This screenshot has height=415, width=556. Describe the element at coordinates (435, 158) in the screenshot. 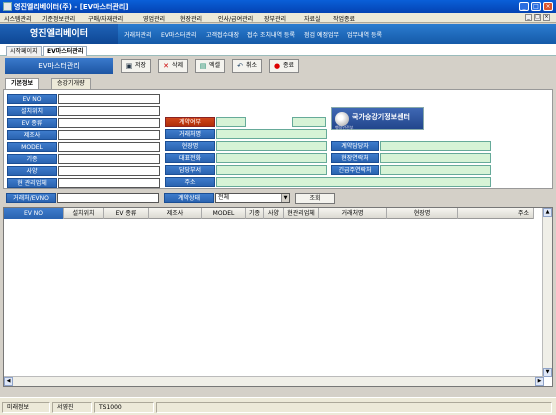

I see `site-contact-field` at that location.